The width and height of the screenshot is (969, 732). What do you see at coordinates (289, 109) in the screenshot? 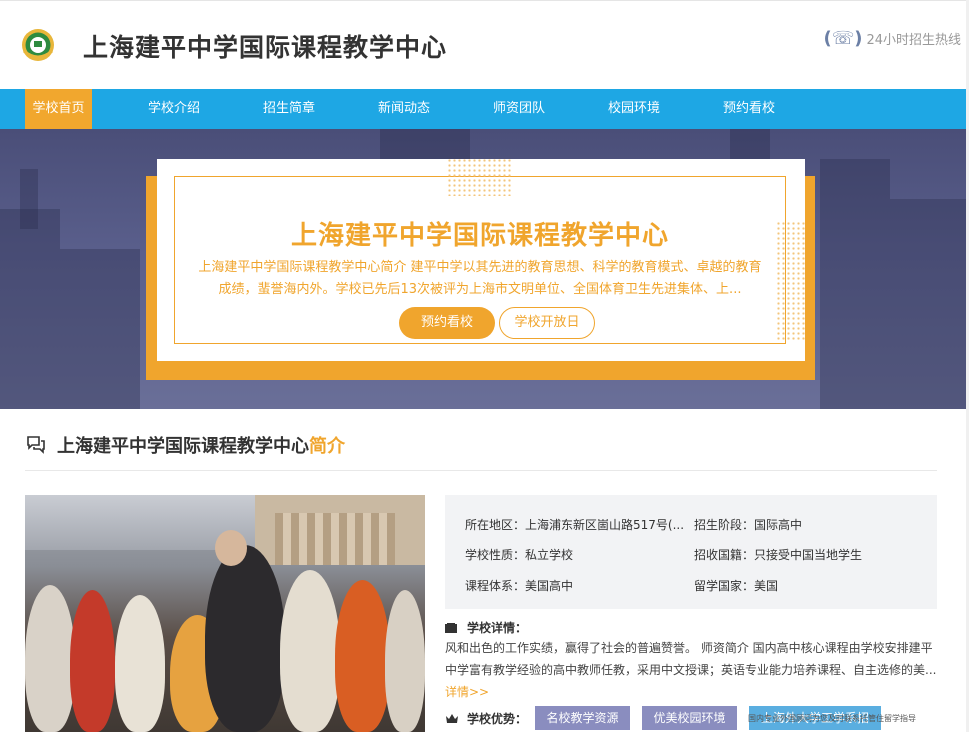
I see `nav-item-admission: 招生简章` at bounding box center [289, 109].